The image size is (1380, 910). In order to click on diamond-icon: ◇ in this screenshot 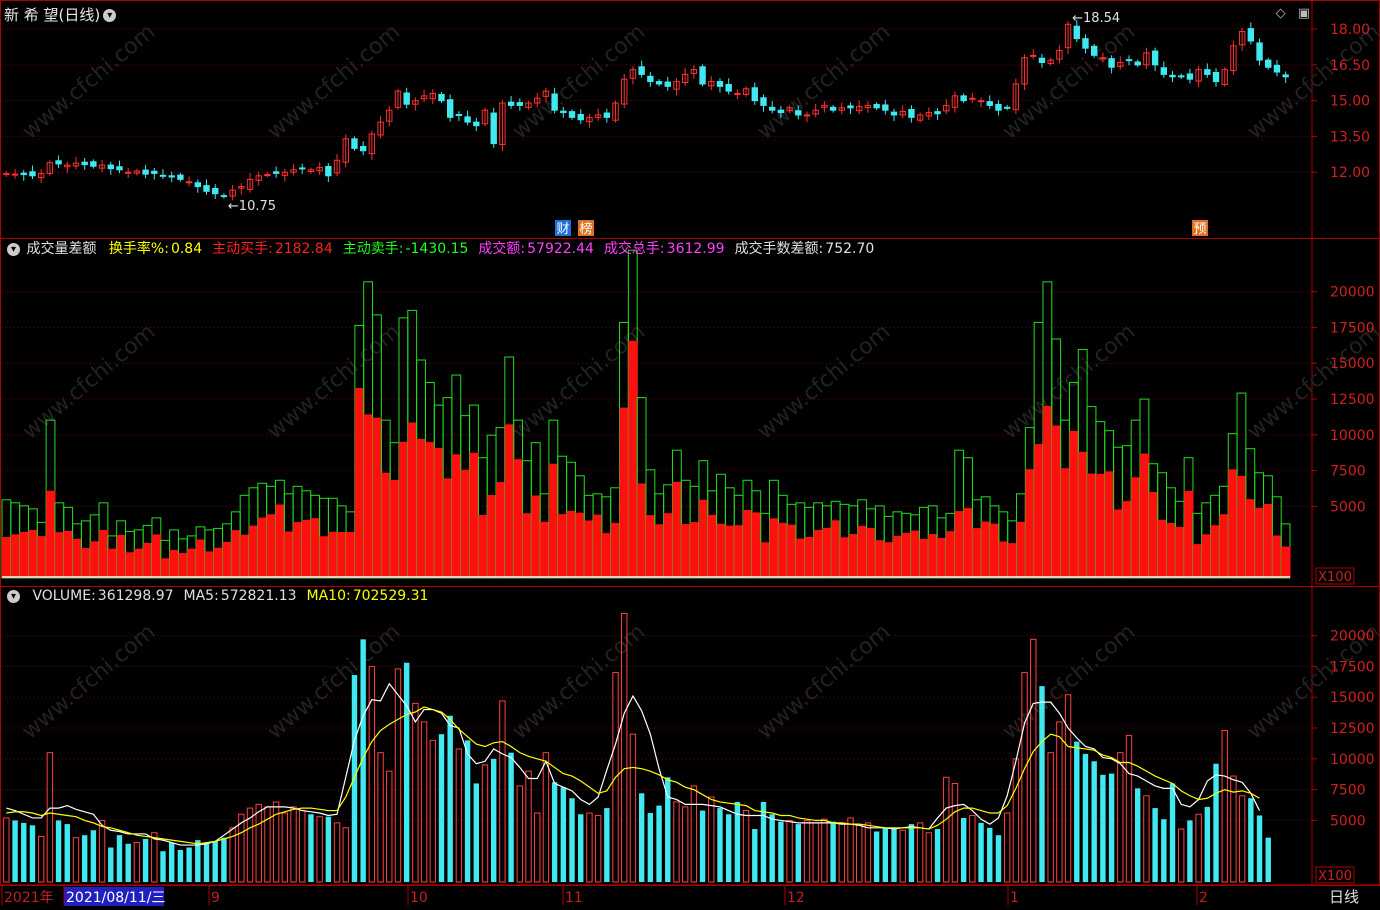, I will do `click(1281, 13)`.